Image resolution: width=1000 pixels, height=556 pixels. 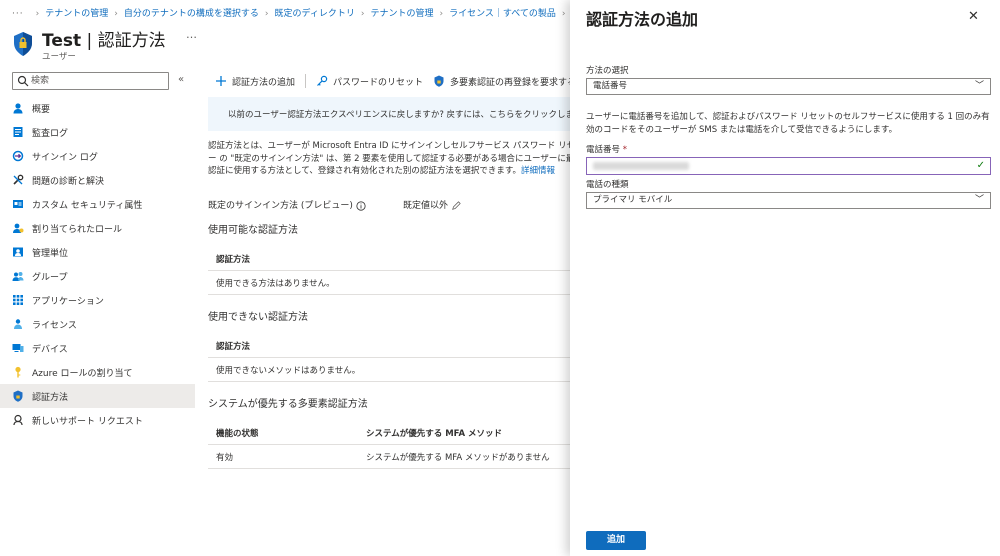 What do you see at coordinates (18, 204) in the screenshot?
I see `security-attributes-icon` at bounding box center [18, 204].